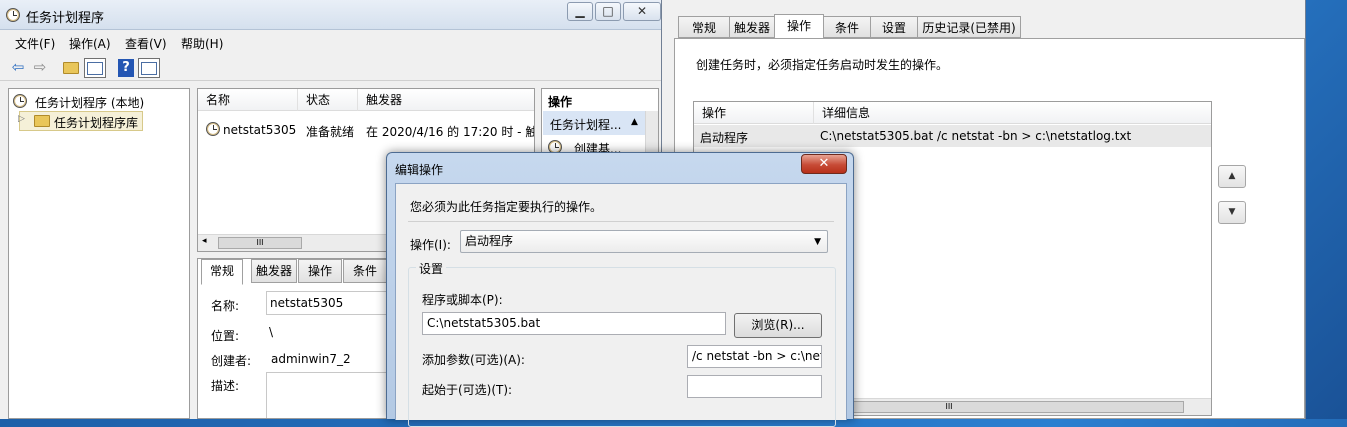 The image size is (1347, 427). What do you see at coordinates (724, 138) in the screenshot?
I see `action-type-cell: 启动程序` at bounding box center [724, 138].